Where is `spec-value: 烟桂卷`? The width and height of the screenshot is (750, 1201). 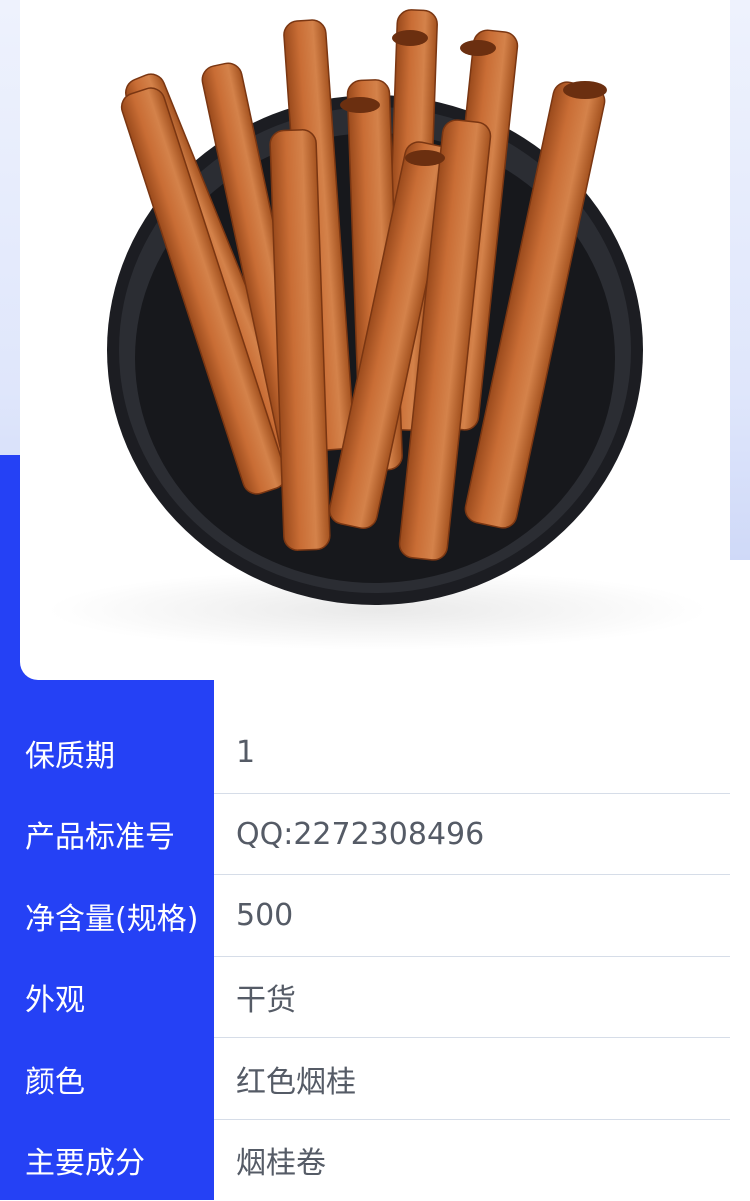 spec-value: 烟桂卷 is located at coordinates (476, 1160).